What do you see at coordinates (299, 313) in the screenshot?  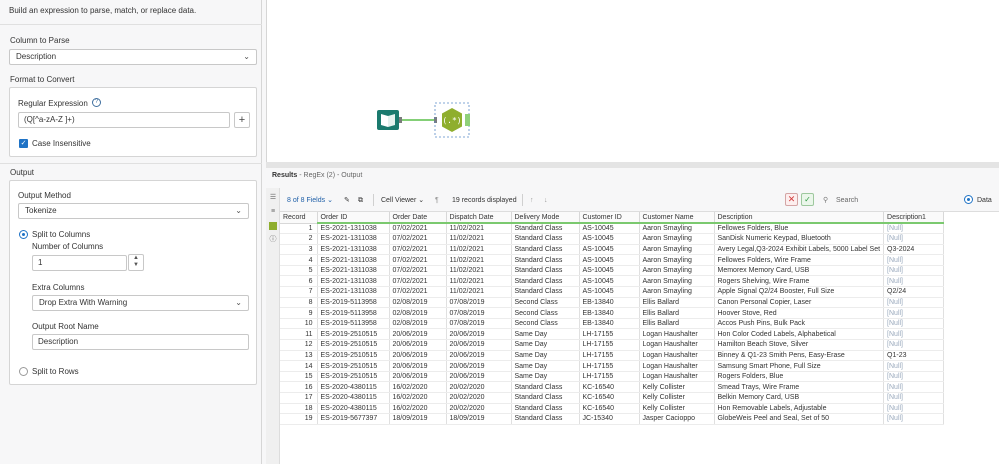 I see `record-number-cell: 9` at bounding box center [299, 313].